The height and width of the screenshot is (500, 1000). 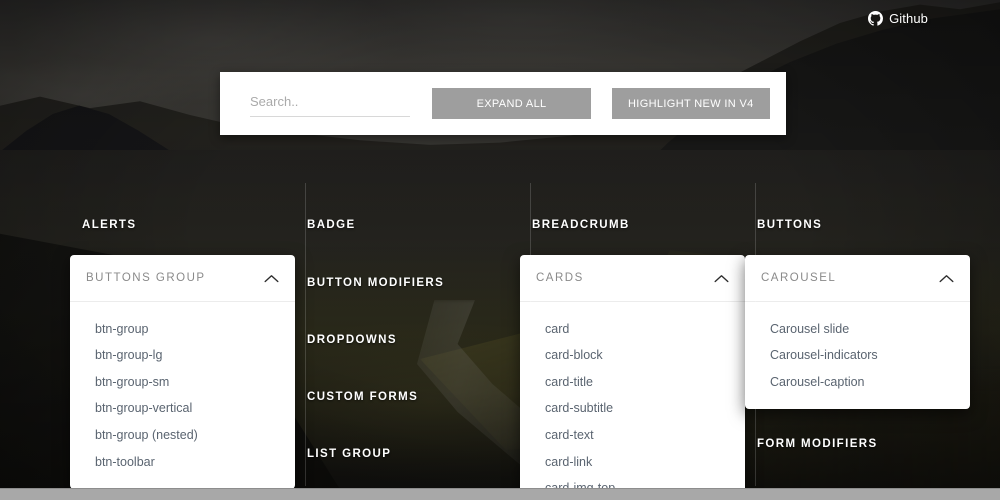 What do you see at coordinates (857, 382) in the screenshot?
I see `accordion-item: Carousel-caption` at bounding box center [857, 382].